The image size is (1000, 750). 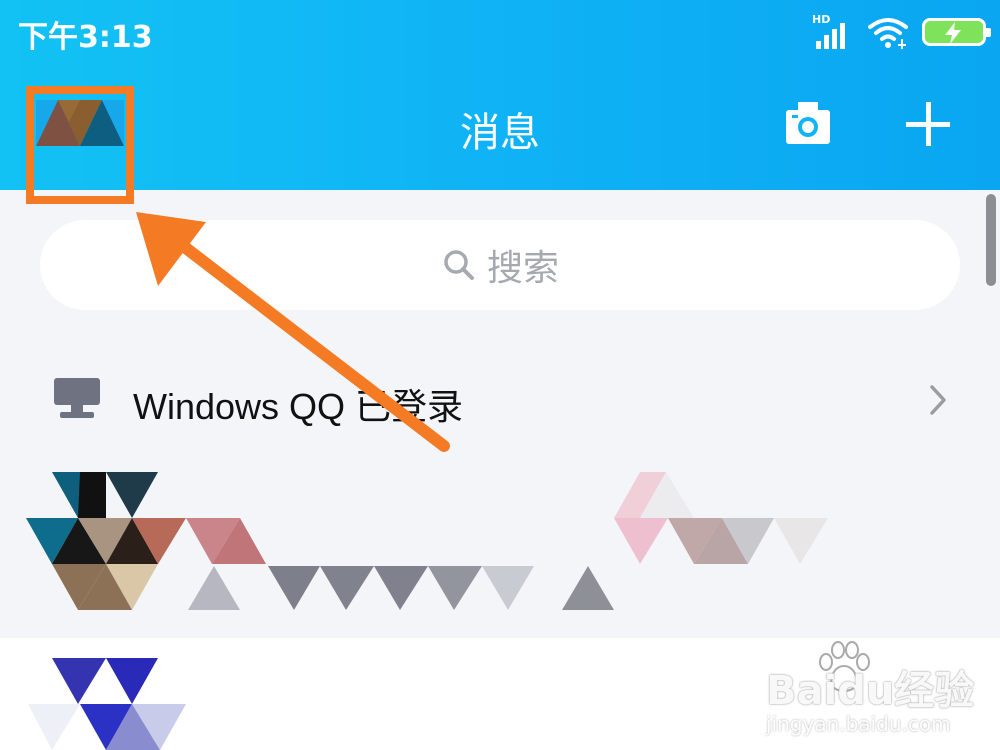 What do you see at coordinates (522, 268) in the screenshot?
I see `search-placeholder: 搜索` at bounding box center [522, 268].